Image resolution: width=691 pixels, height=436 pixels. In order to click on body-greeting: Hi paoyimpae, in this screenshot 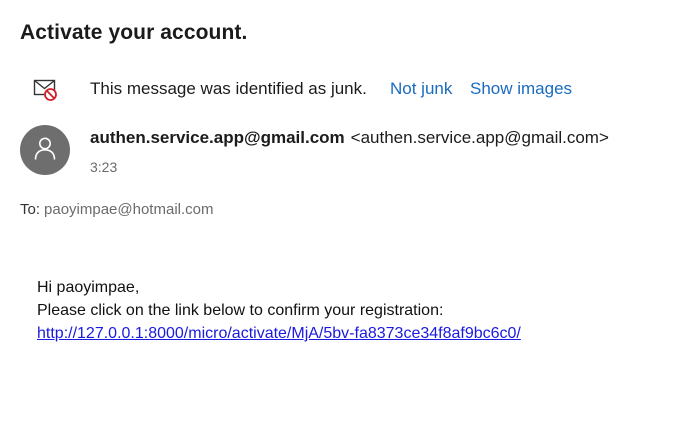, I will do `click(88, 287)`.